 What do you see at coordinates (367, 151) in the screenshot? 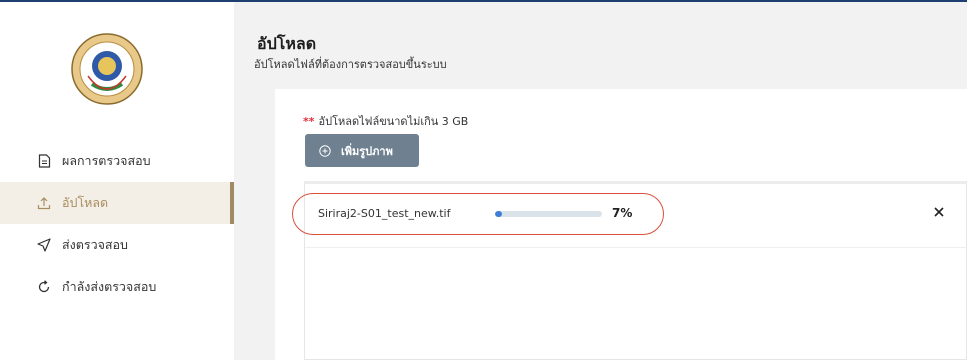
I see `add-image-label: เพิ่มรูปภาพ` at bounding box center [367, 151].